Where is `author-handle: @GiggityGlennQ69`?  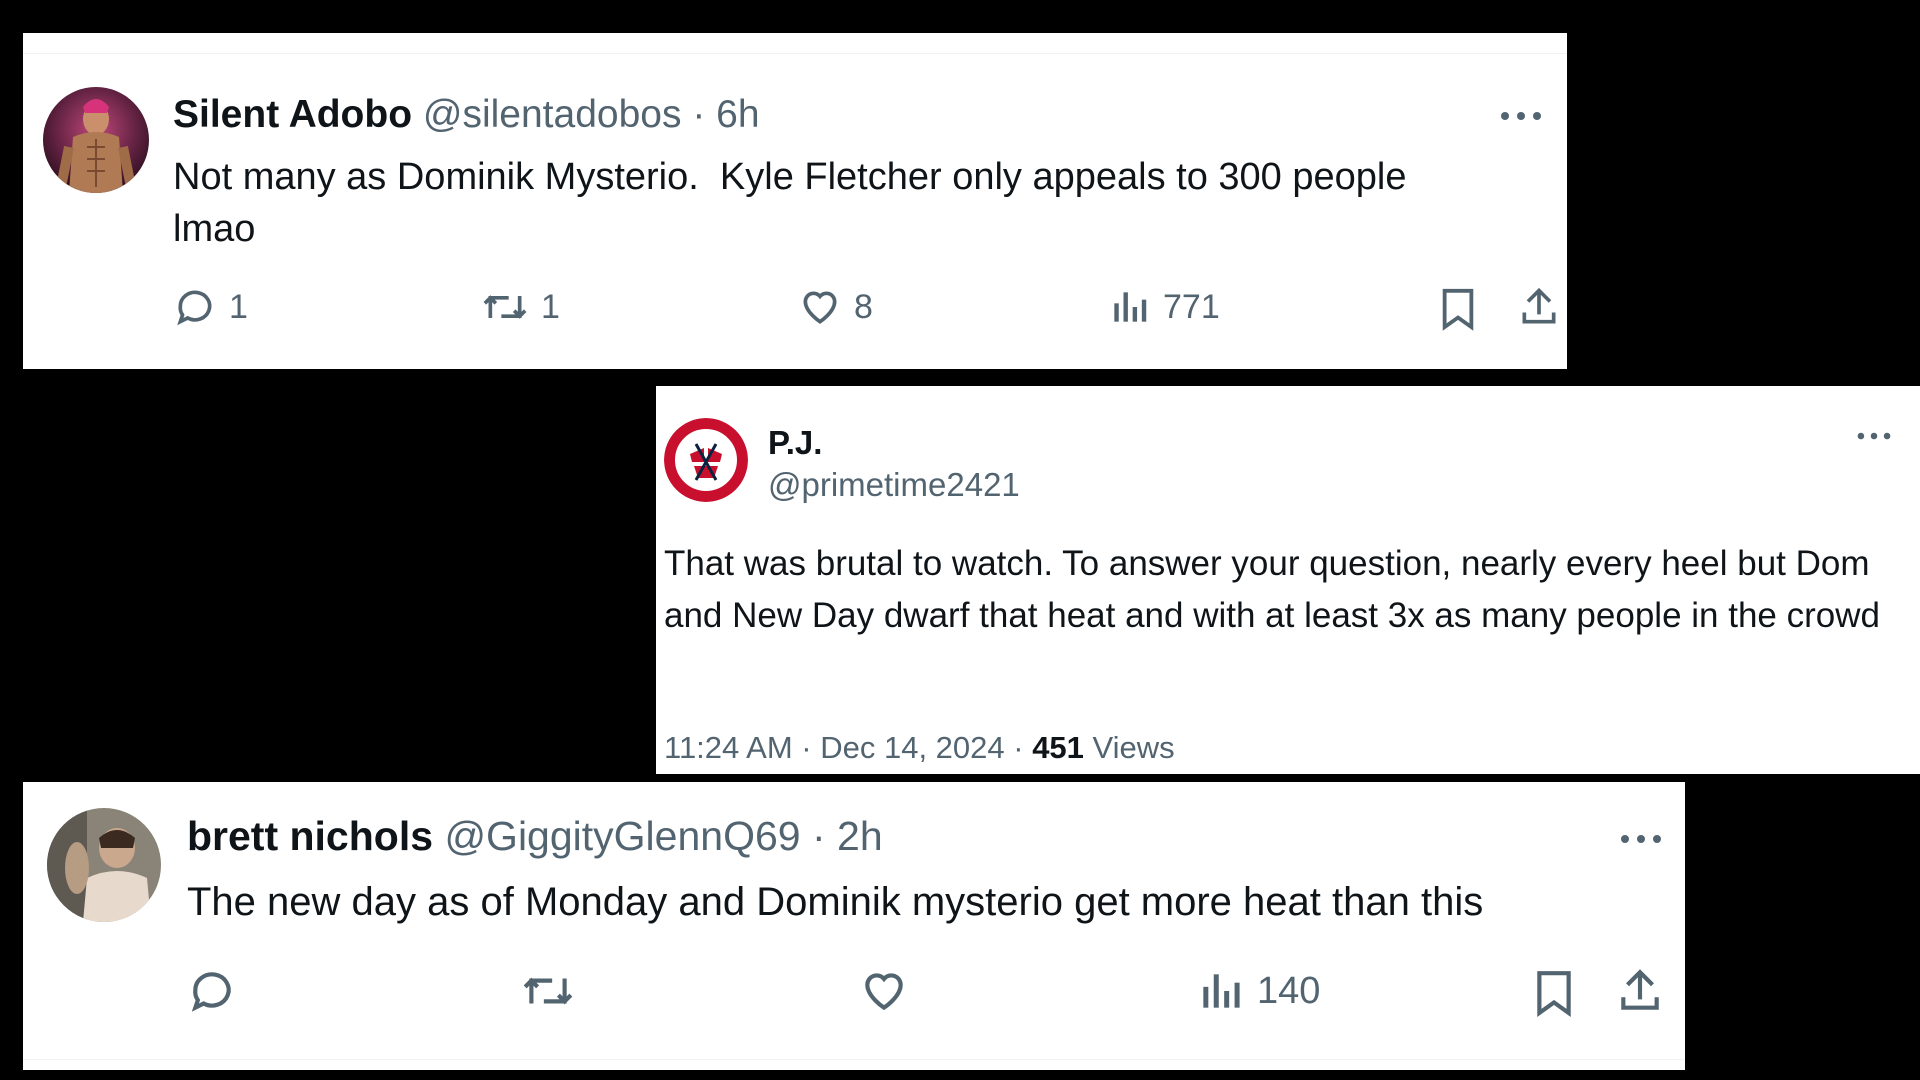
author-handle: @GiggityGlennQ69 is located at coordinates (622, 836).